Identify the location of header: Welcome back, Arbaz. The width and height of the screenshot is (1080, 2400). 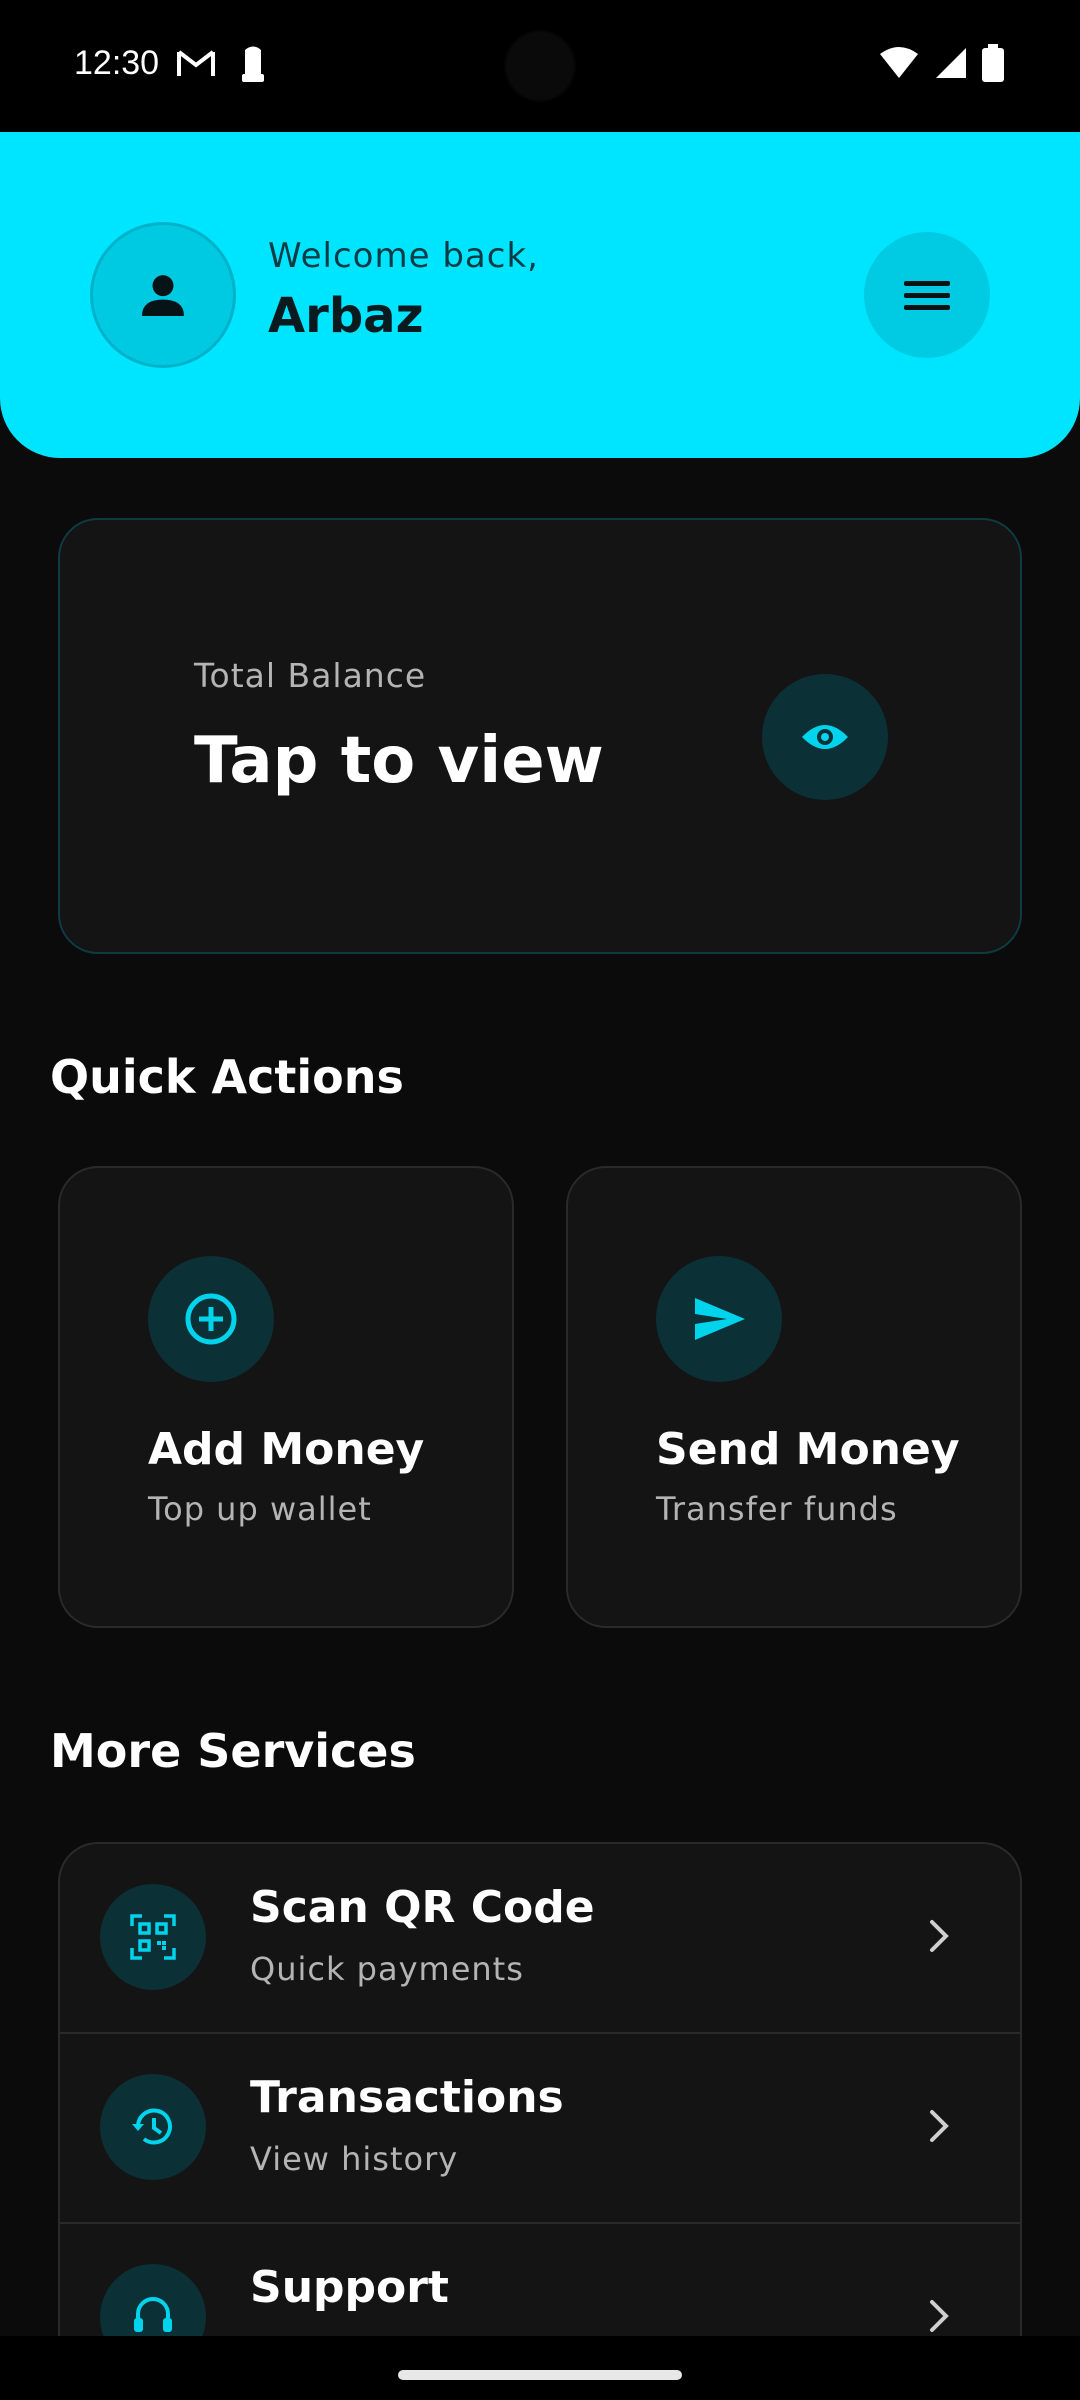
(540, 295).